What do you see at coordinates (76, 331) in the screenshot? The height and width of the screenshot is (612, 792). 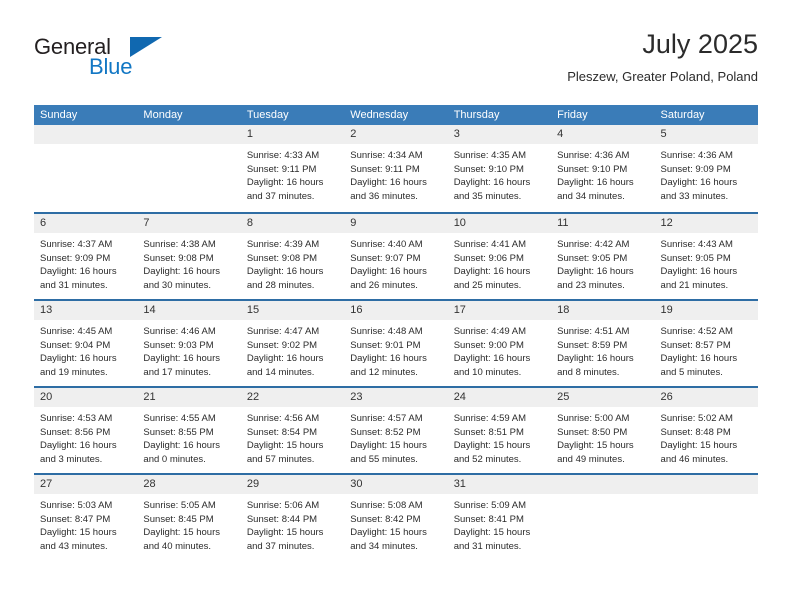 I see `sunrise-text: Sunrise: 4:45 AM` at bounding box center [76, 331].